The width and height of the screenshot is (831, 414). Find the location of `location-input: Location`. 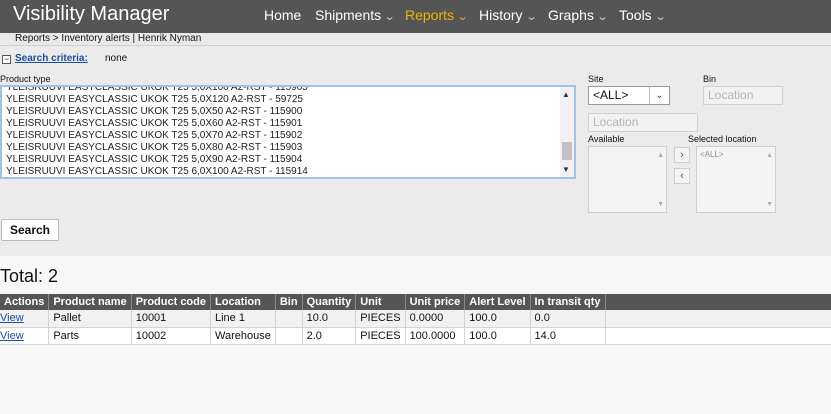

location-input: Location is located at coordinates (643, 122).